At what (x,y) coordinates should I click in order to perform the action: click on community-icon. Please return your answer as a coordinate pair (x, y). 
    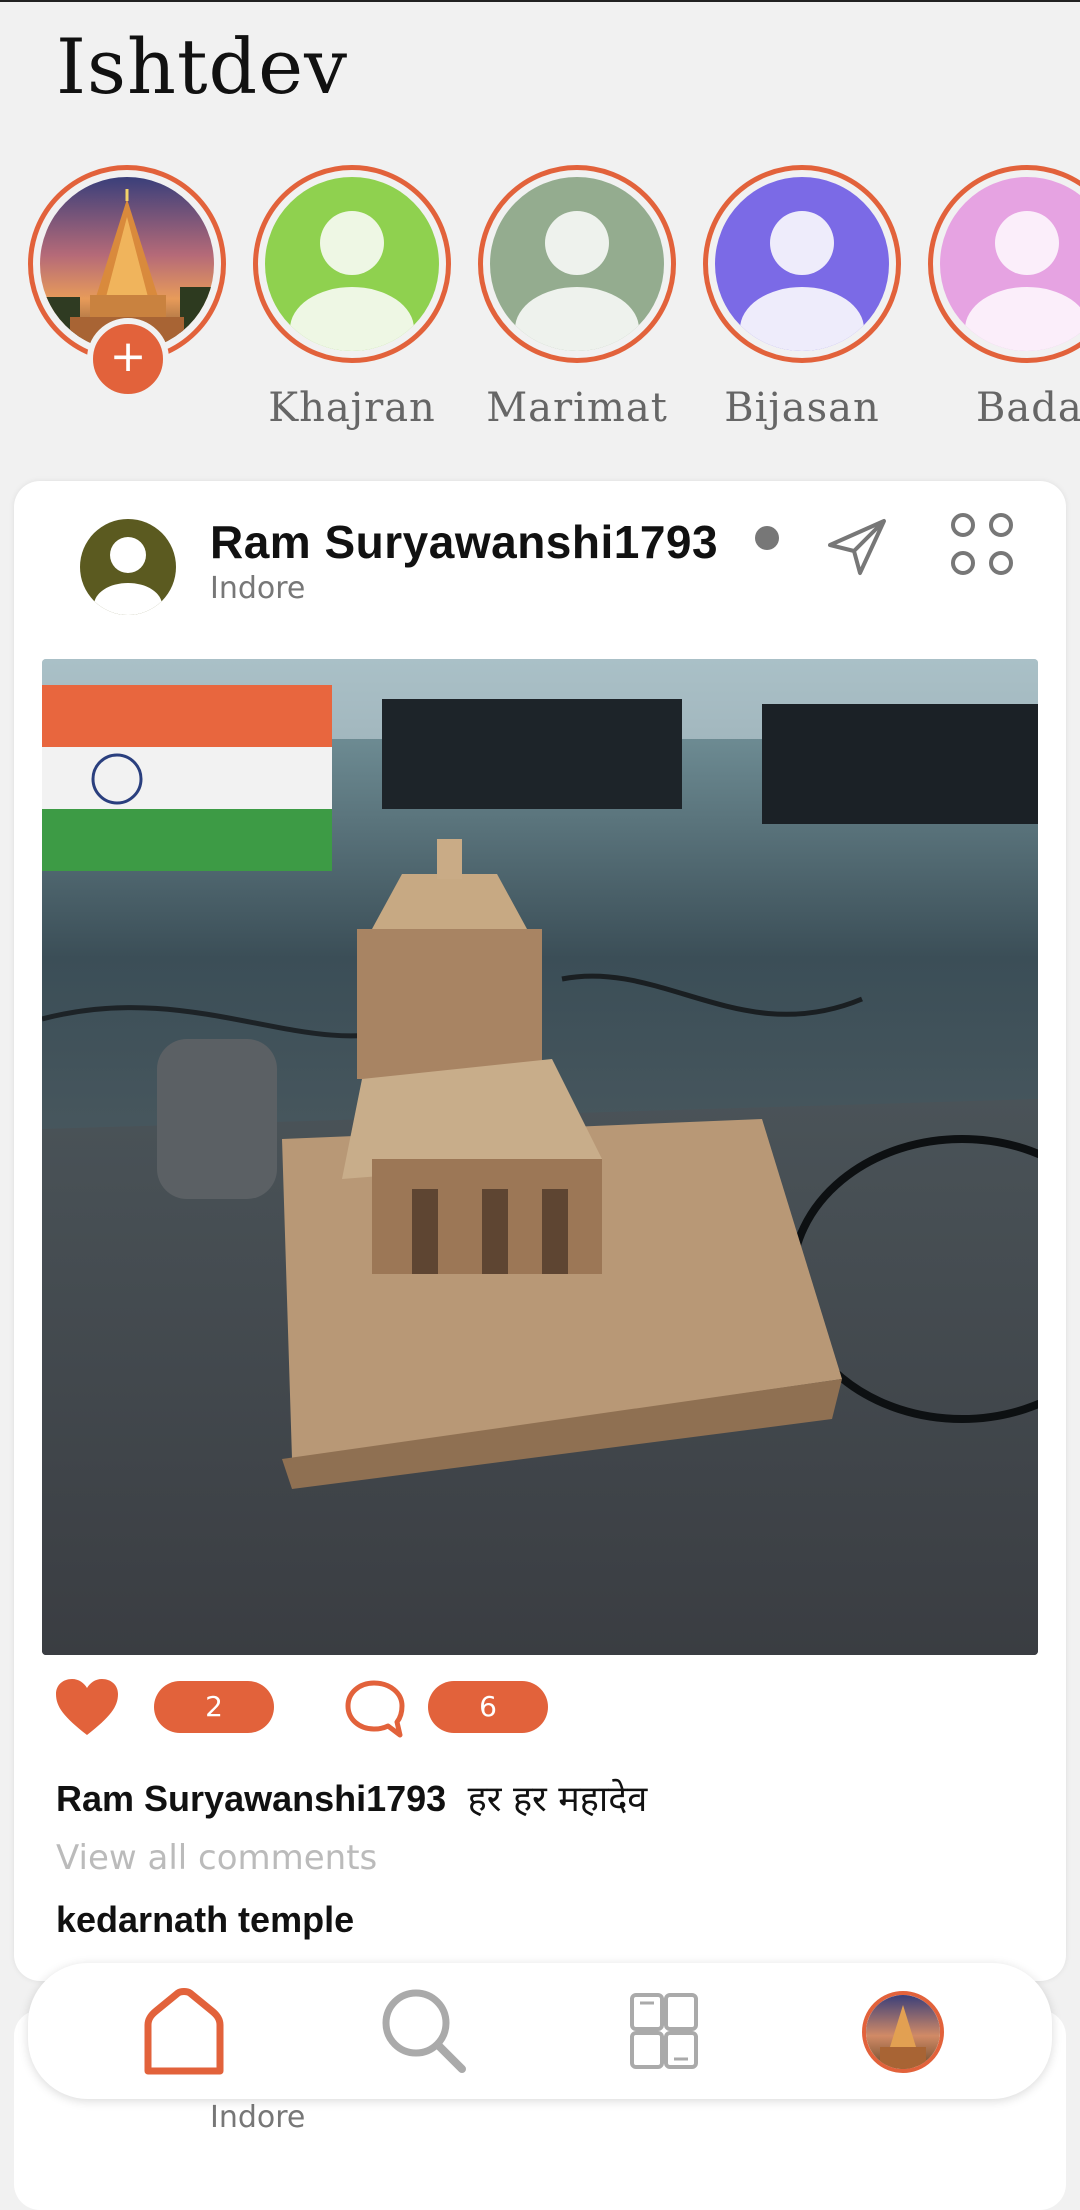
    Looking at the image, I should click on (664, 2031).